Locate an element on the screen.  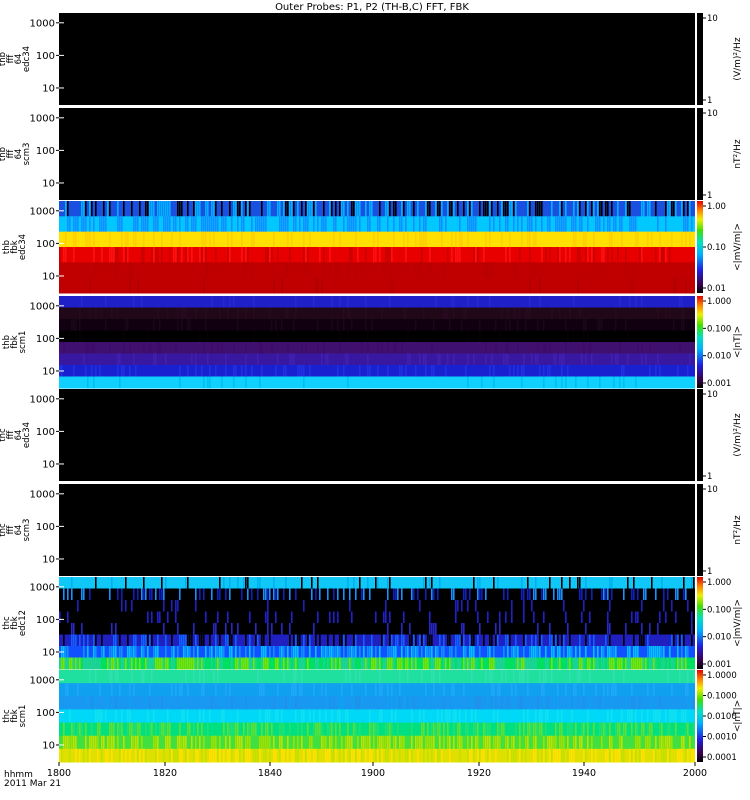
x-tick-label: 1820 is located at coordinates (165, 773).